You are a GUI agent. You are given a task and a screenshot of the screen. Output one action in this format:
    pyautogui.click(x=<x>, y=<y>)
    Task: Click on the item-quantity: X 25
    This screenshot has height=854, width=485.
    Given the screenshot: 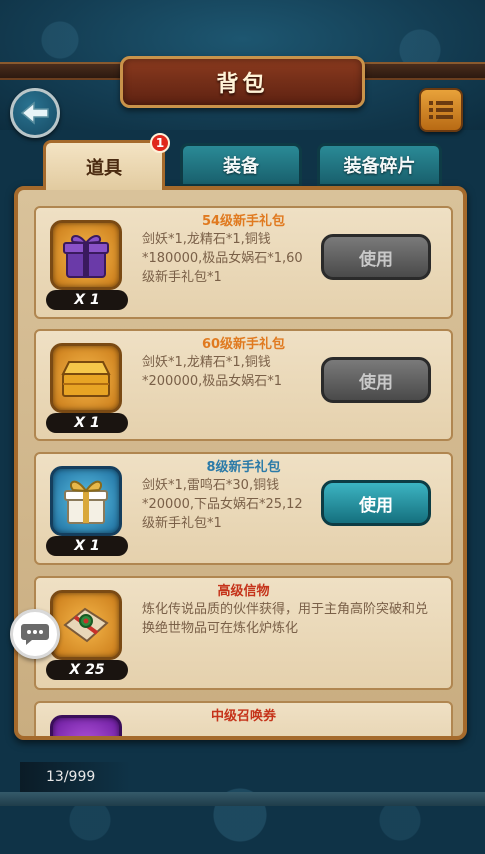 What is the action you would take?
    pyautogui.click(x=87, y=670)
    